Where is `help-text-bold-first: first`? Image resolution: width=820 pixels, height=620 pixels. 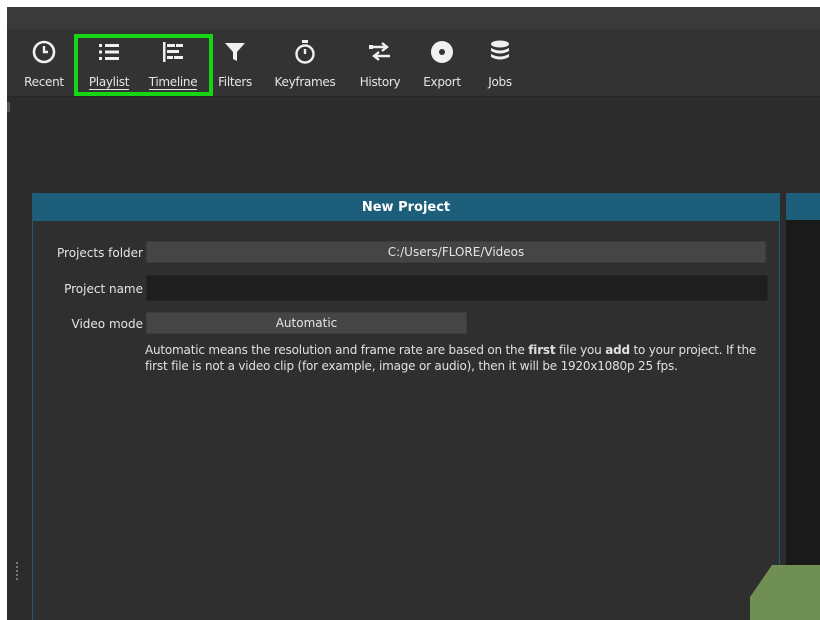
help-text-bold-first: first is located at coordinates (542, 350).